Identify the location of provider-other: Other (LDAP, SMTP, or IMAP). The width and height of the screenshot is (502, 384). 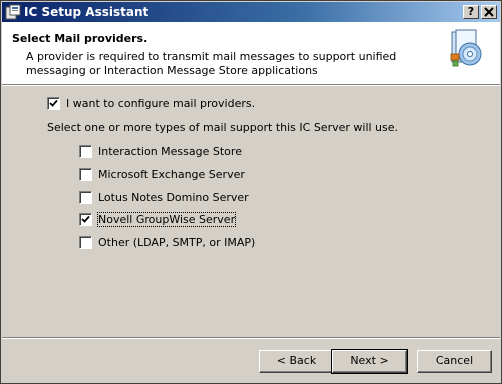
(167, 242).